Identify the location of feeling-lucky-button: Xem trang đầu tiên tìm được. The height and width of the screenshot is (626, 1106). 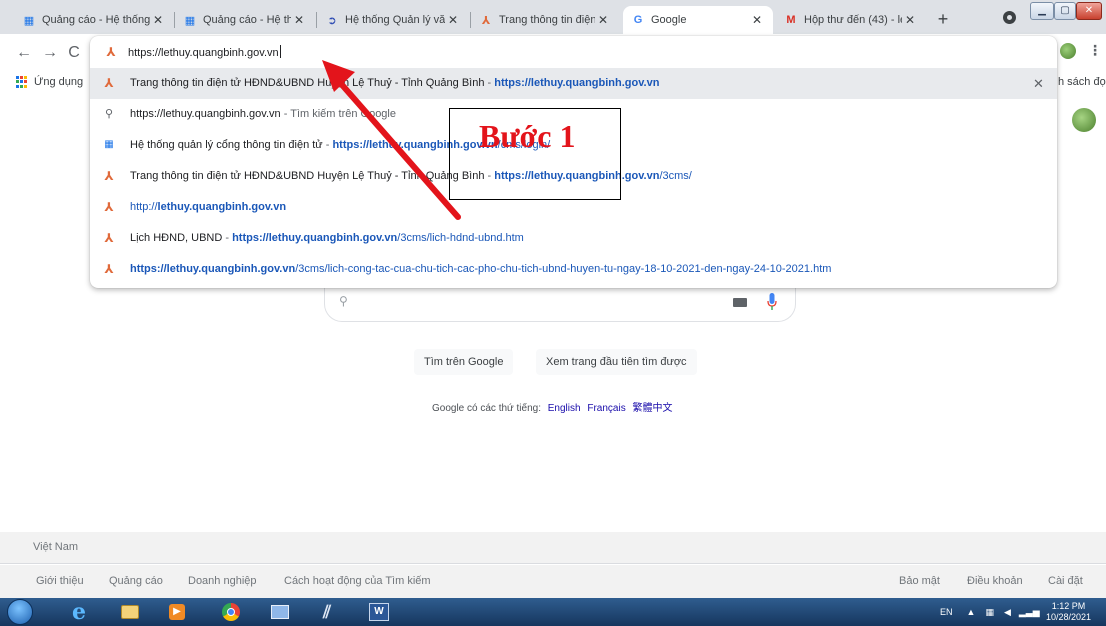
(616, 362).